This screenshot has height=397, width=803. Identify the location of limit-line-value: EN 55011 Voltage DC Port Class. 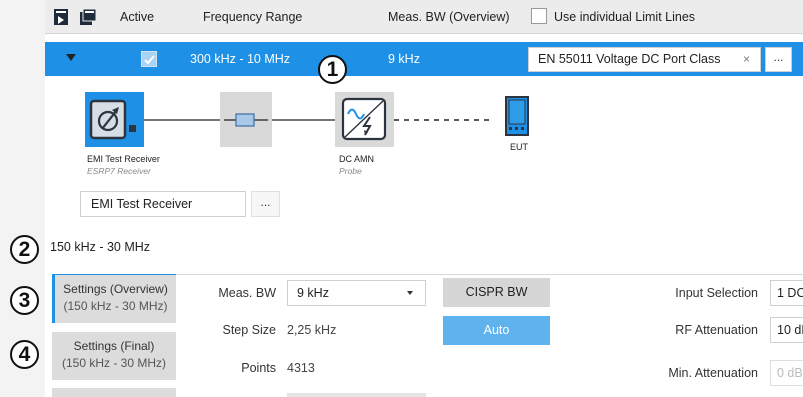
(629, 59).